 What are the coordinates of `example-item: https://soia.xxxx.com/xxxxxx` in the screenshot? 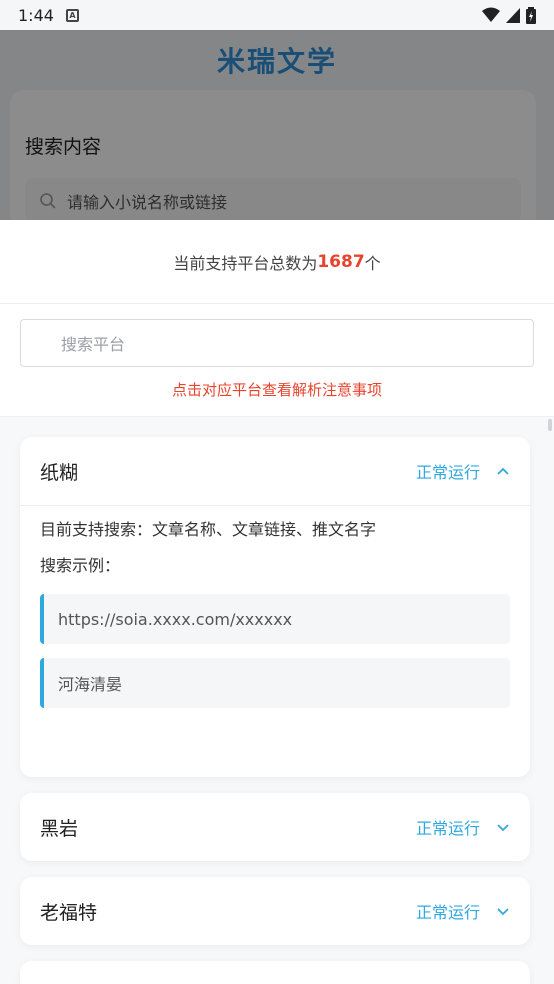 It's located at (275, 619).